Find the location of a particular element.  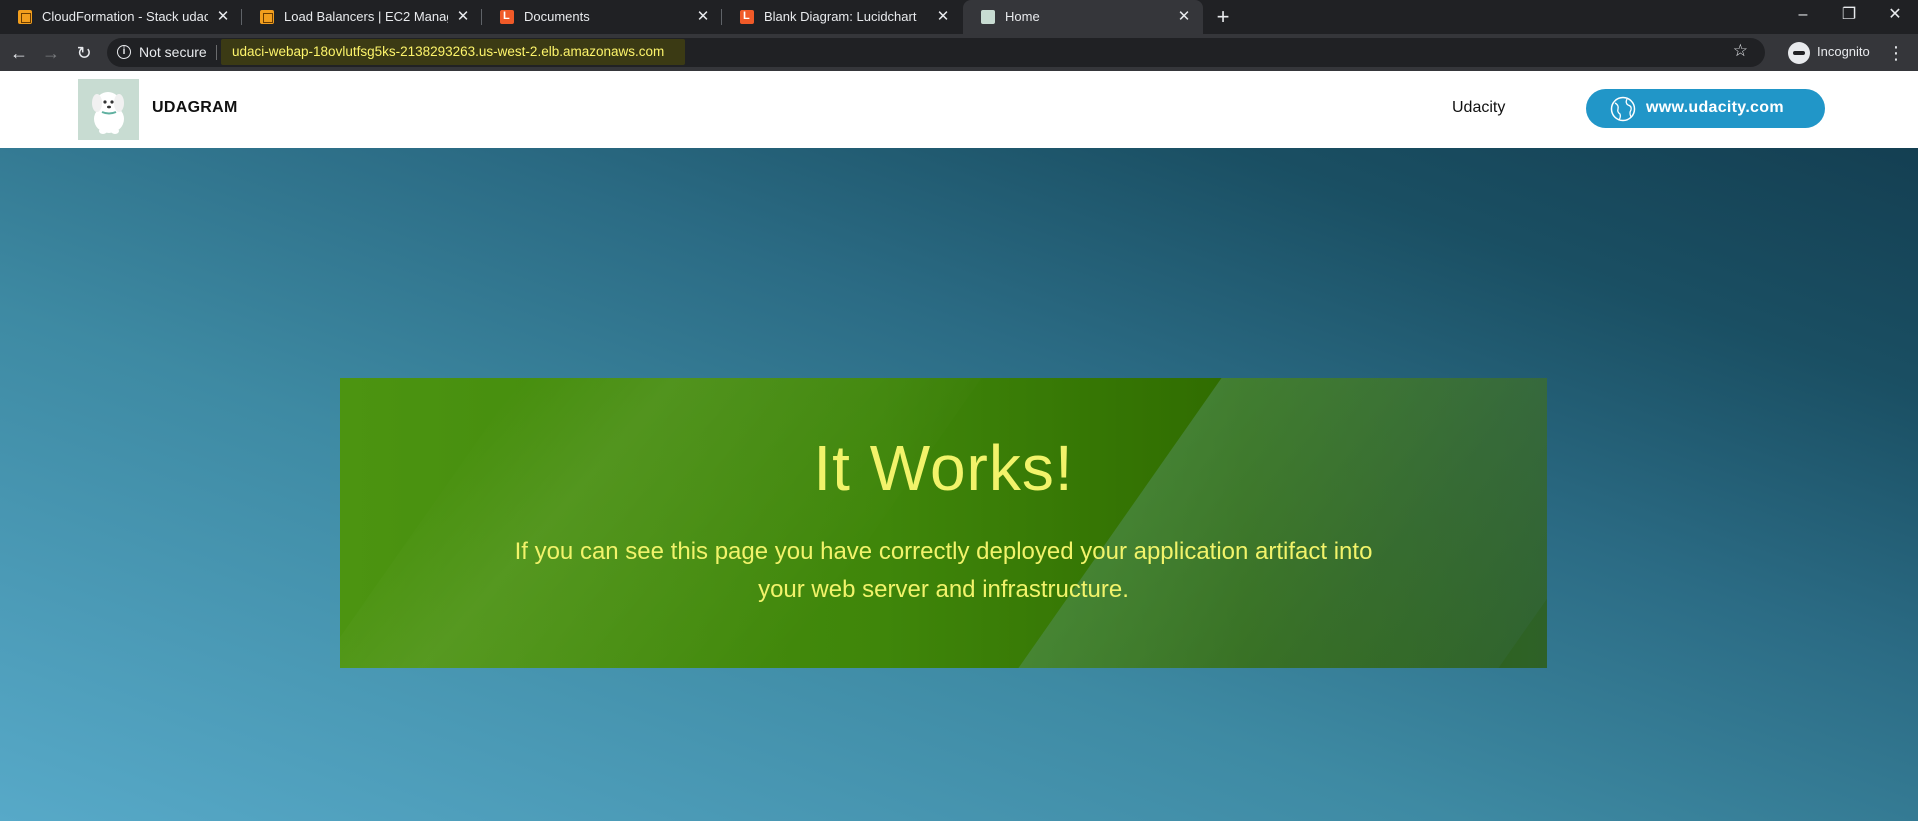

back-button: ← is located at coordinates (19, 53).